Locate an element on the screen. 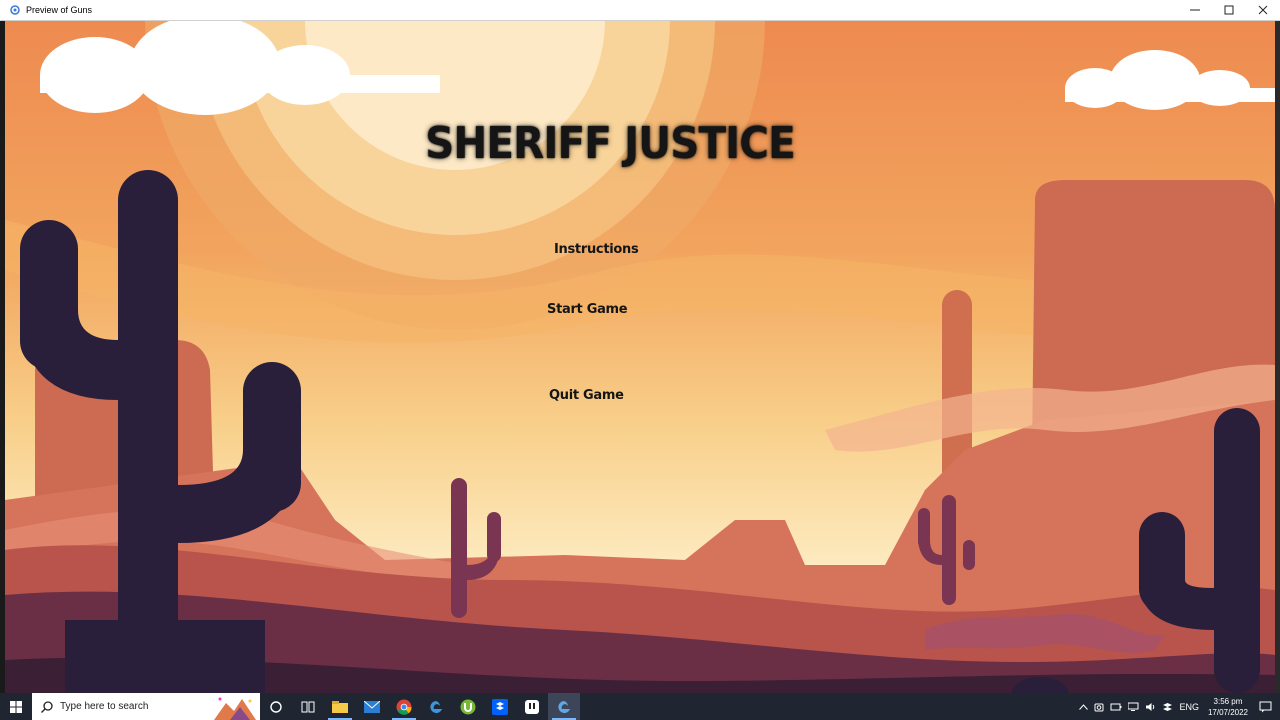 This screenshot has height=720, width=1280. chrome-button is located at coordinates (404, 706).